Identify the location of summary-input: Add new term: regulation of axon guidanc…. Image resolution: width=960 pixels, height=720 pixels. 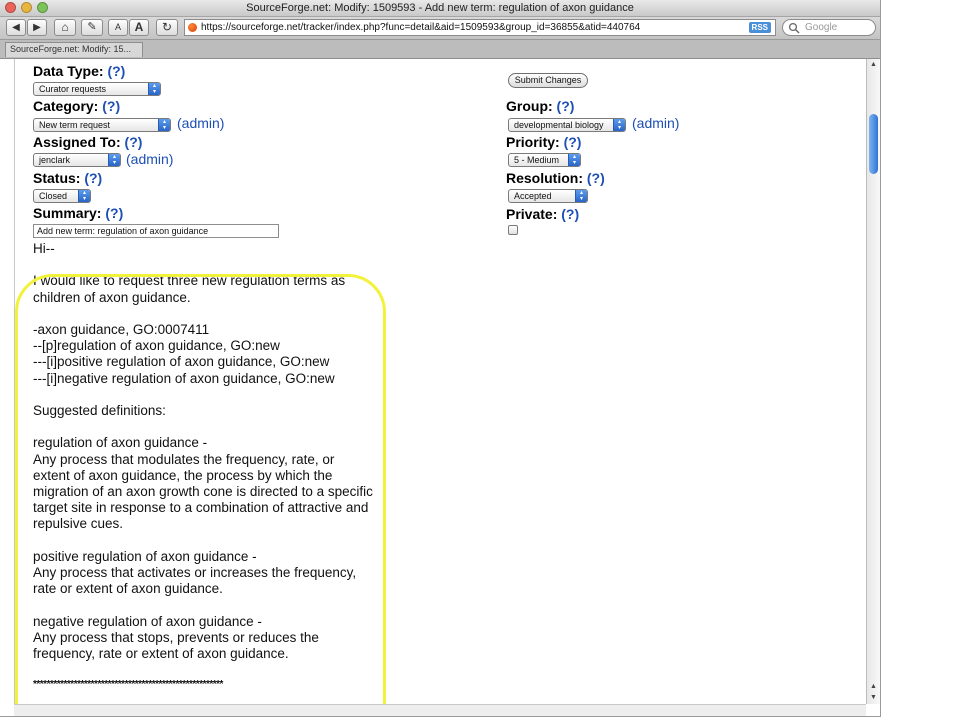
(156, 231).